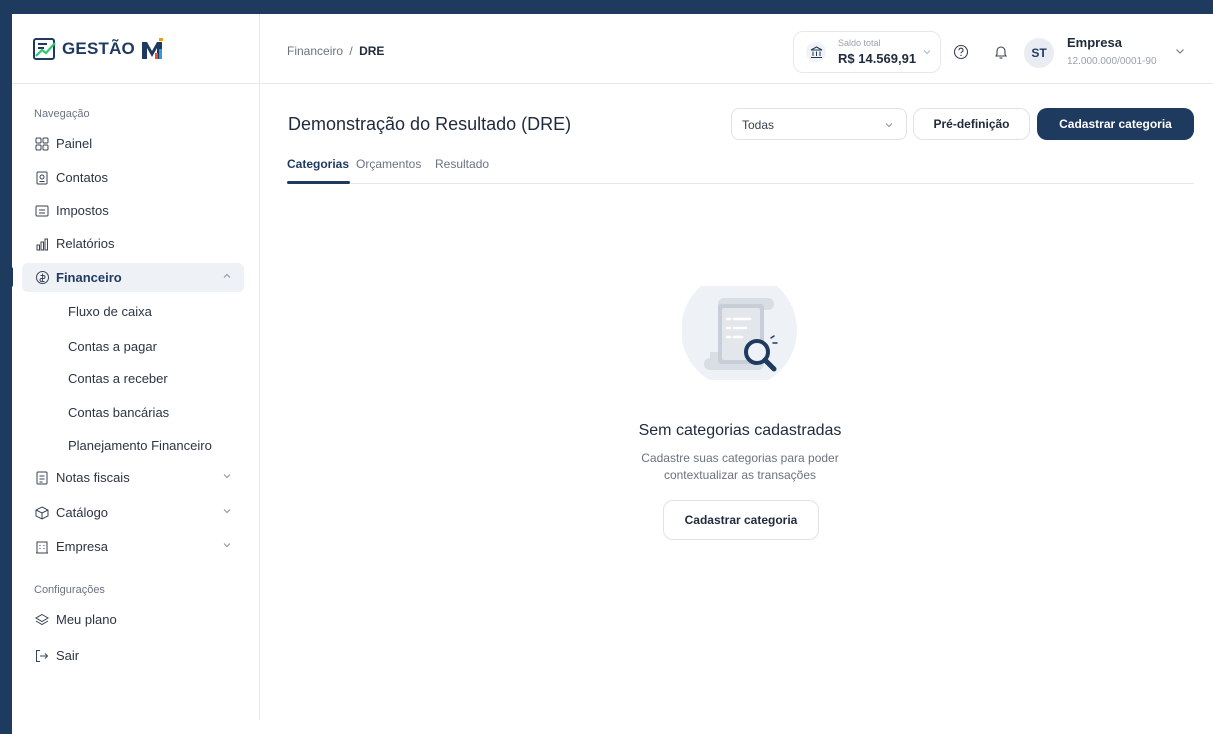 The height and width of the screenshot is (734, 1213). What do you see at coordinates (318, 182) in the screenshot?
I see `active-tab-indicator` at bounding box center [318, 182].